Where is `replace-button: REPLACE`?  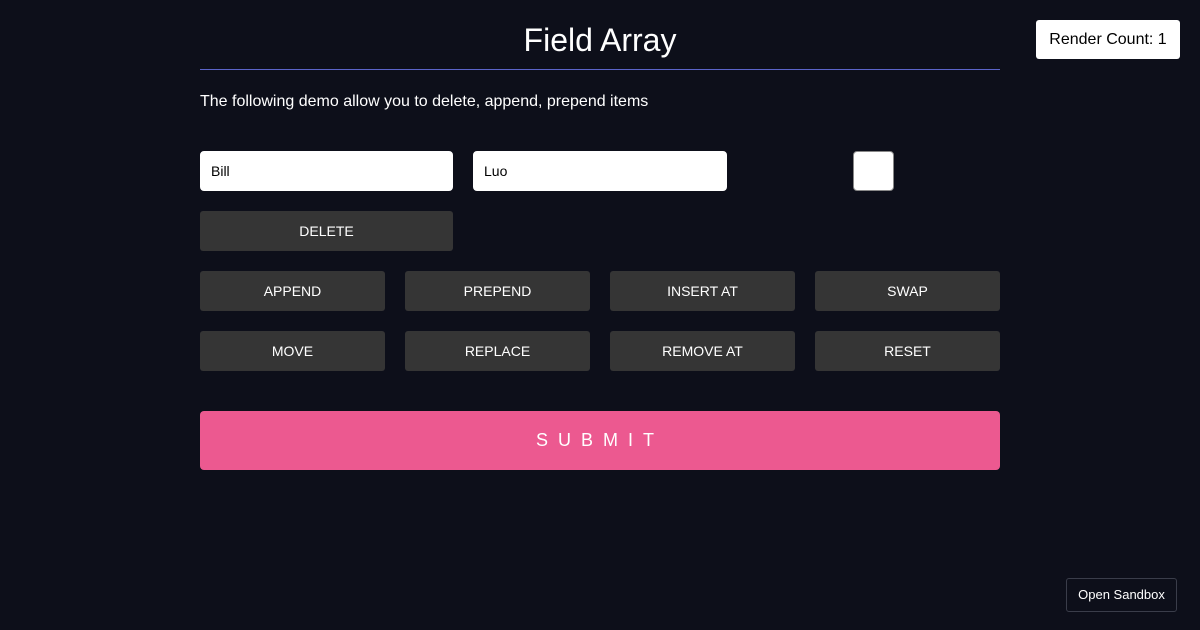 replace-button: REPLACE is located at coordinates (497, 351).